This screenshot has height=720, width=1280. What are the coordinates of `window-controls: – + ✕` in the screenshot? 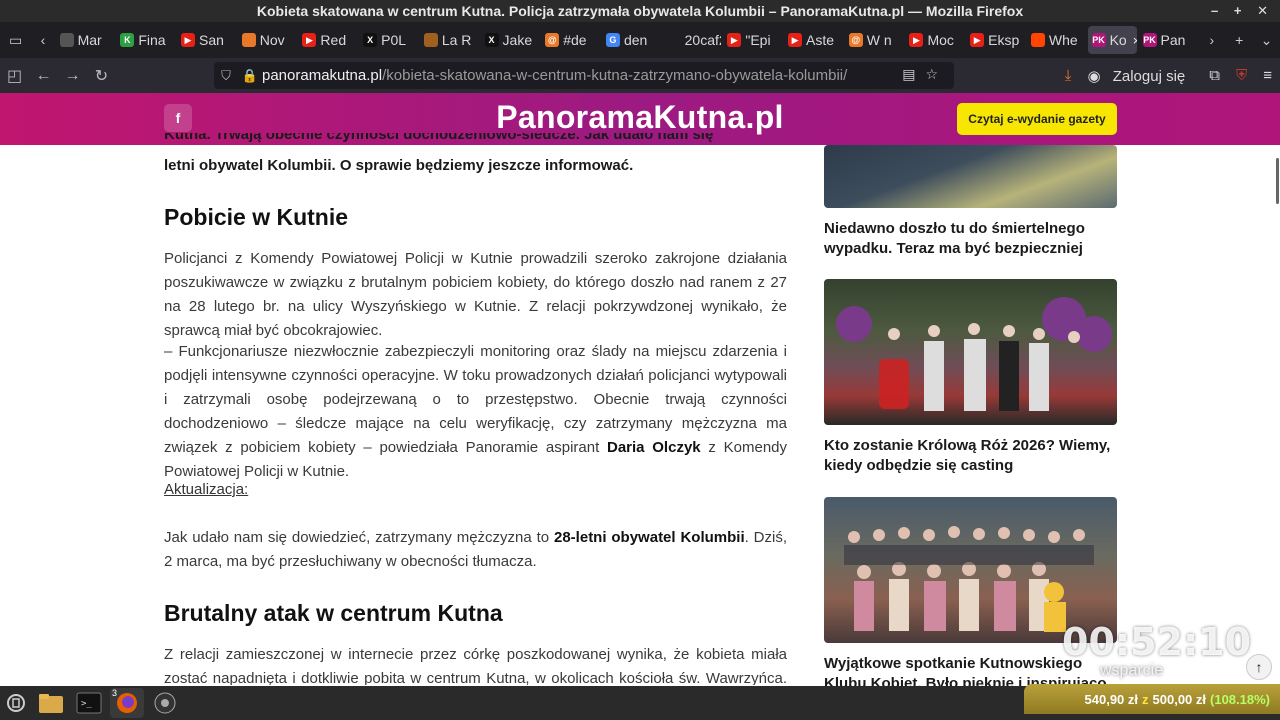 It's located at (1242, 11).